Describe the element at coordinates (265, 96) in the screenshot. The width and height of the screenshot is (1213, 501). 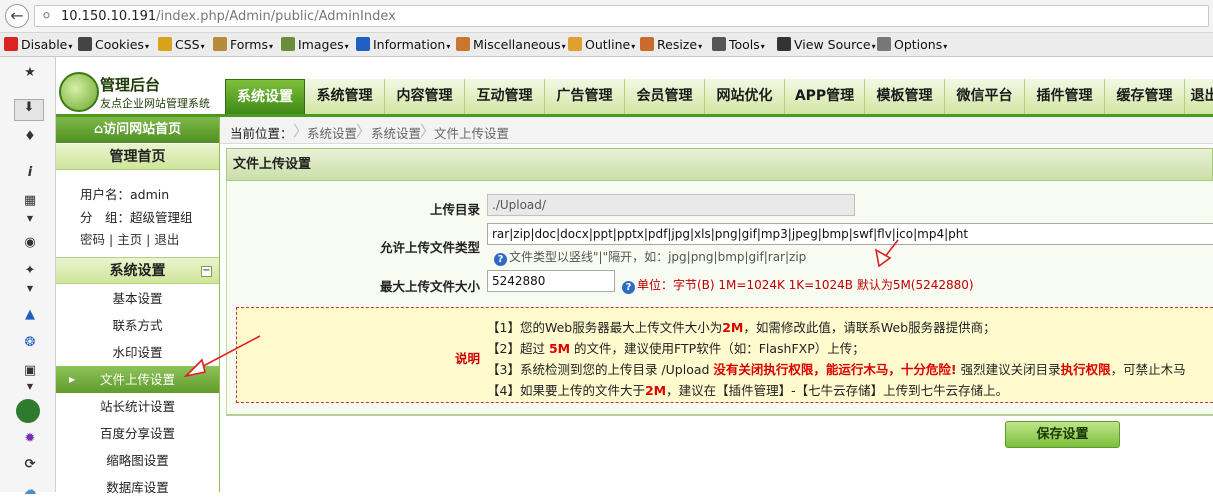
I see `nav-tab: 系统设置` at that location.